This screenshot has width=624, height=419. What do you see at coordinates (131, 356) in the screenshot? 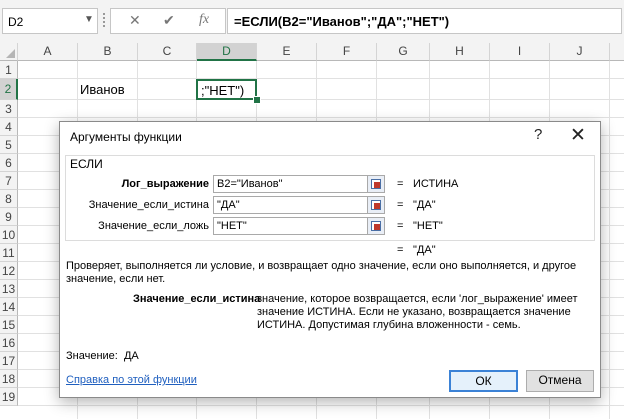
I see `value-result: ДА` at bounding box center [131, 356].